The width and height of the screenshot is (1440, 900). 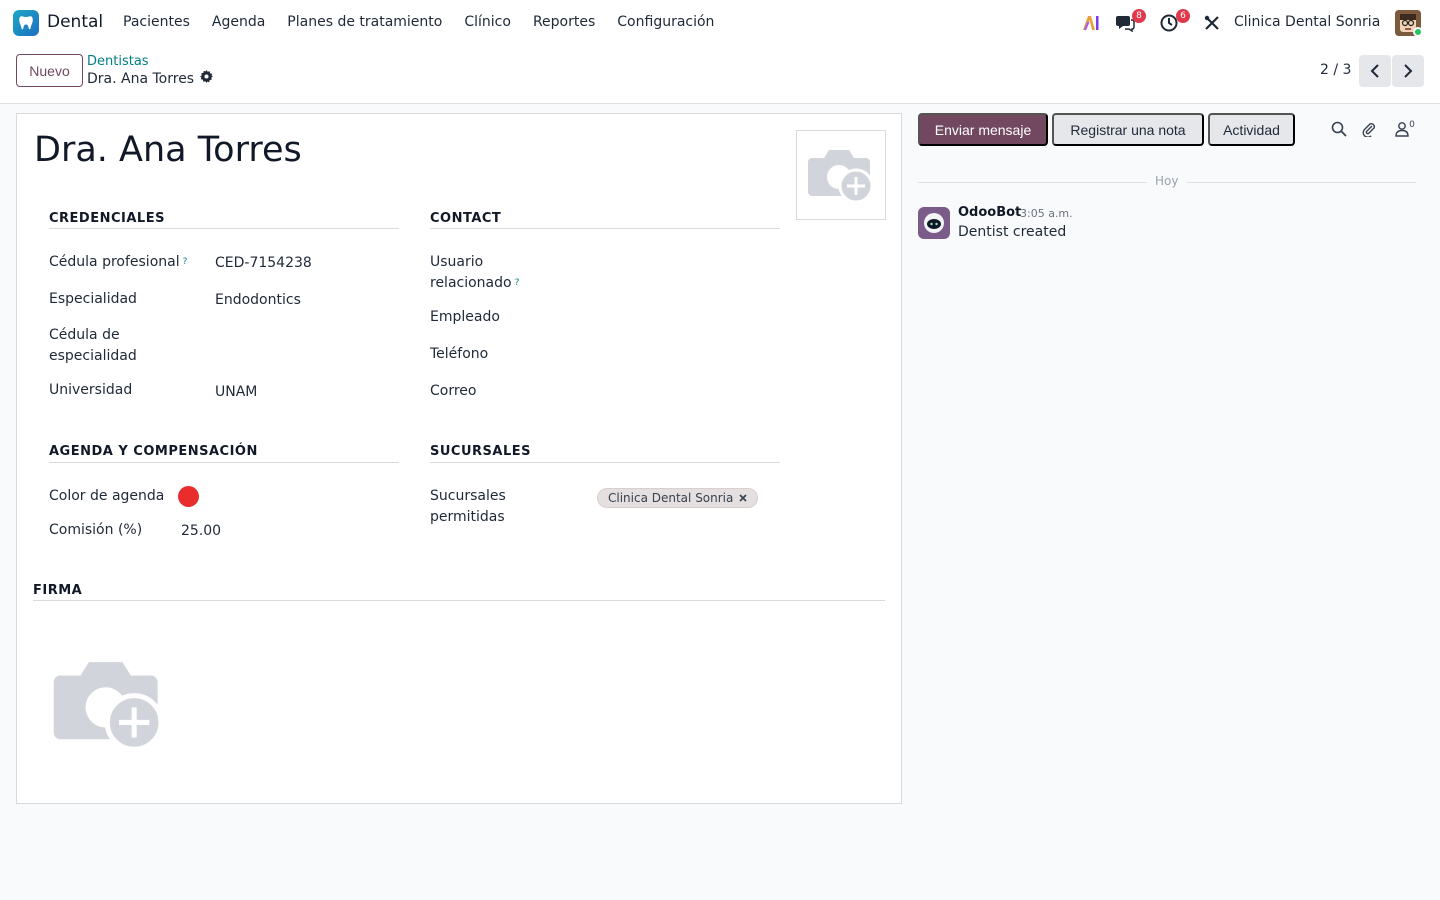 I want to click on menu-clinico: Clínico, so click(x=487, y=22).